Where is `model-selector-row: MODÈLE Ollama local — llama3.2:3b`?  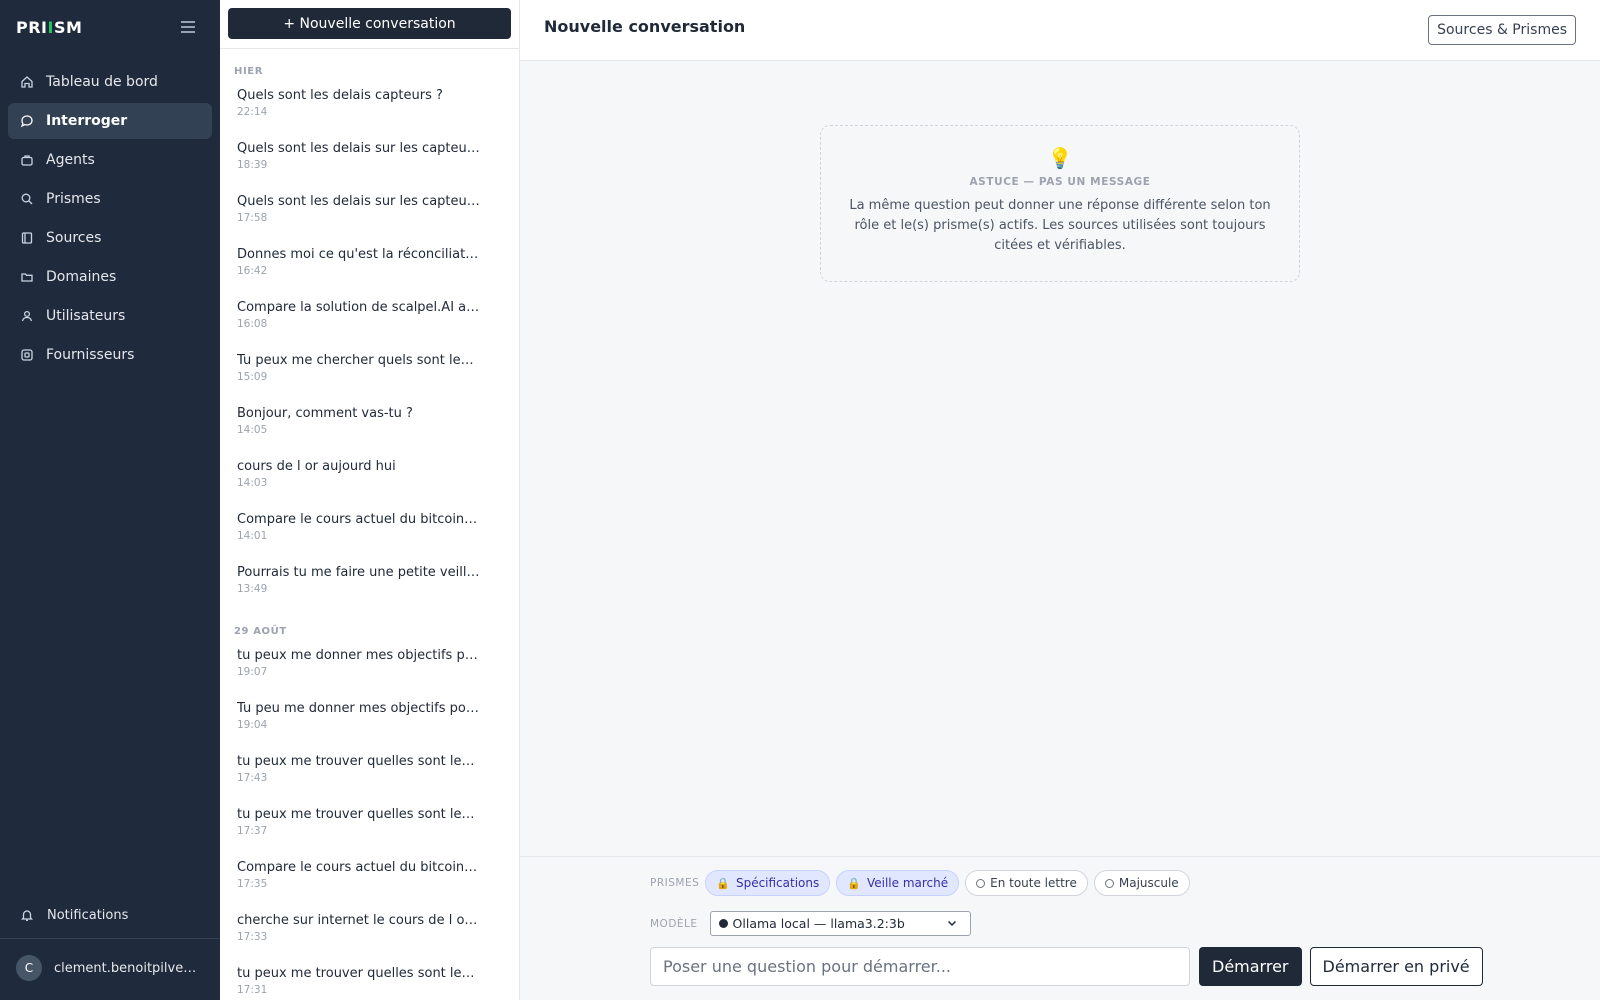
model-selector-row: MODÈLE Ollama local — llama3.2:3b is located at coordinates (810, 923).